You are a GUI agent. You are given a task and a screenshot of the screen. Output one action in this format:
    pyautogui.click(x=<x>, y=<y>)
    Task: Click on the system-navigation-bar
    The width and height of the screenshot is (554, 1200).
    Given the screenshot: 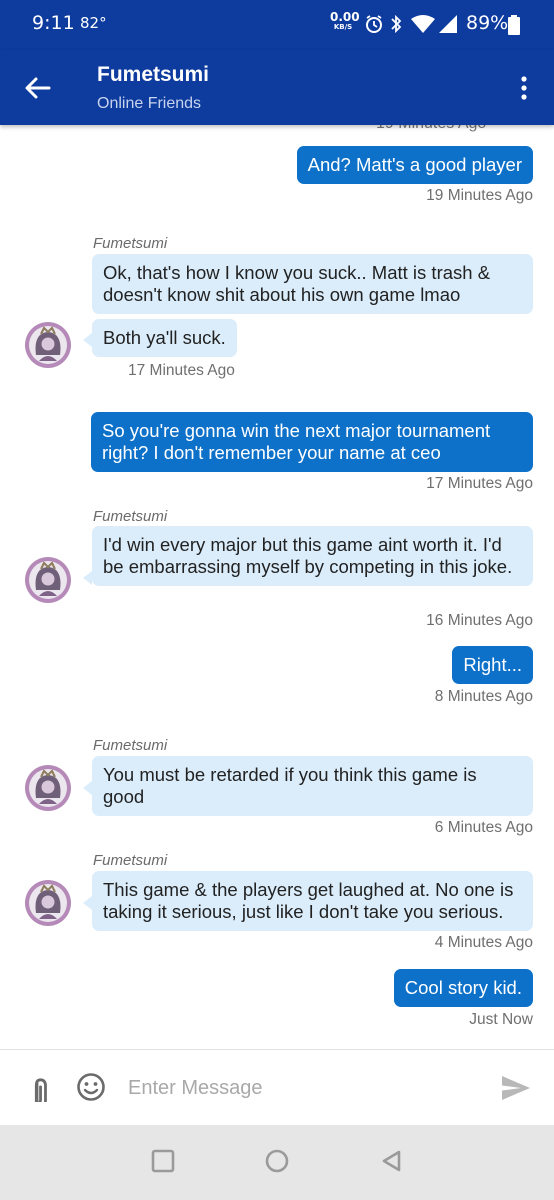 What is the action you would take?
    pyautogui.click(x=277, y=1162)
    